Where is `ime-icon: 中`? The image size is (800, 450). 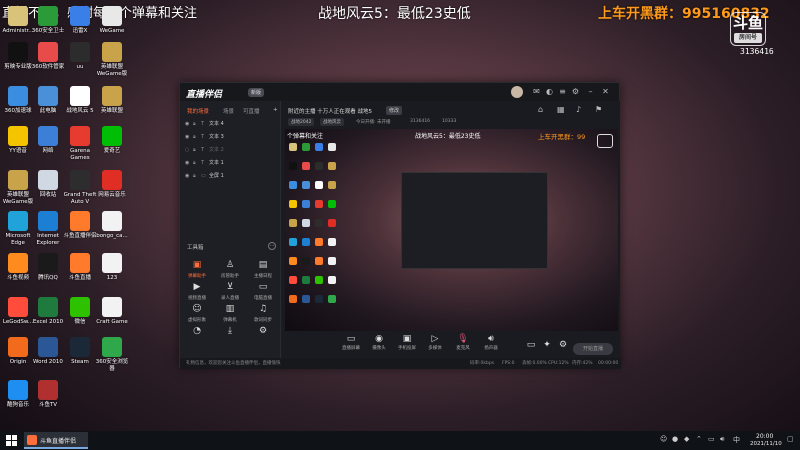 ime-icon: 中 is located at coordinates (736, 440).